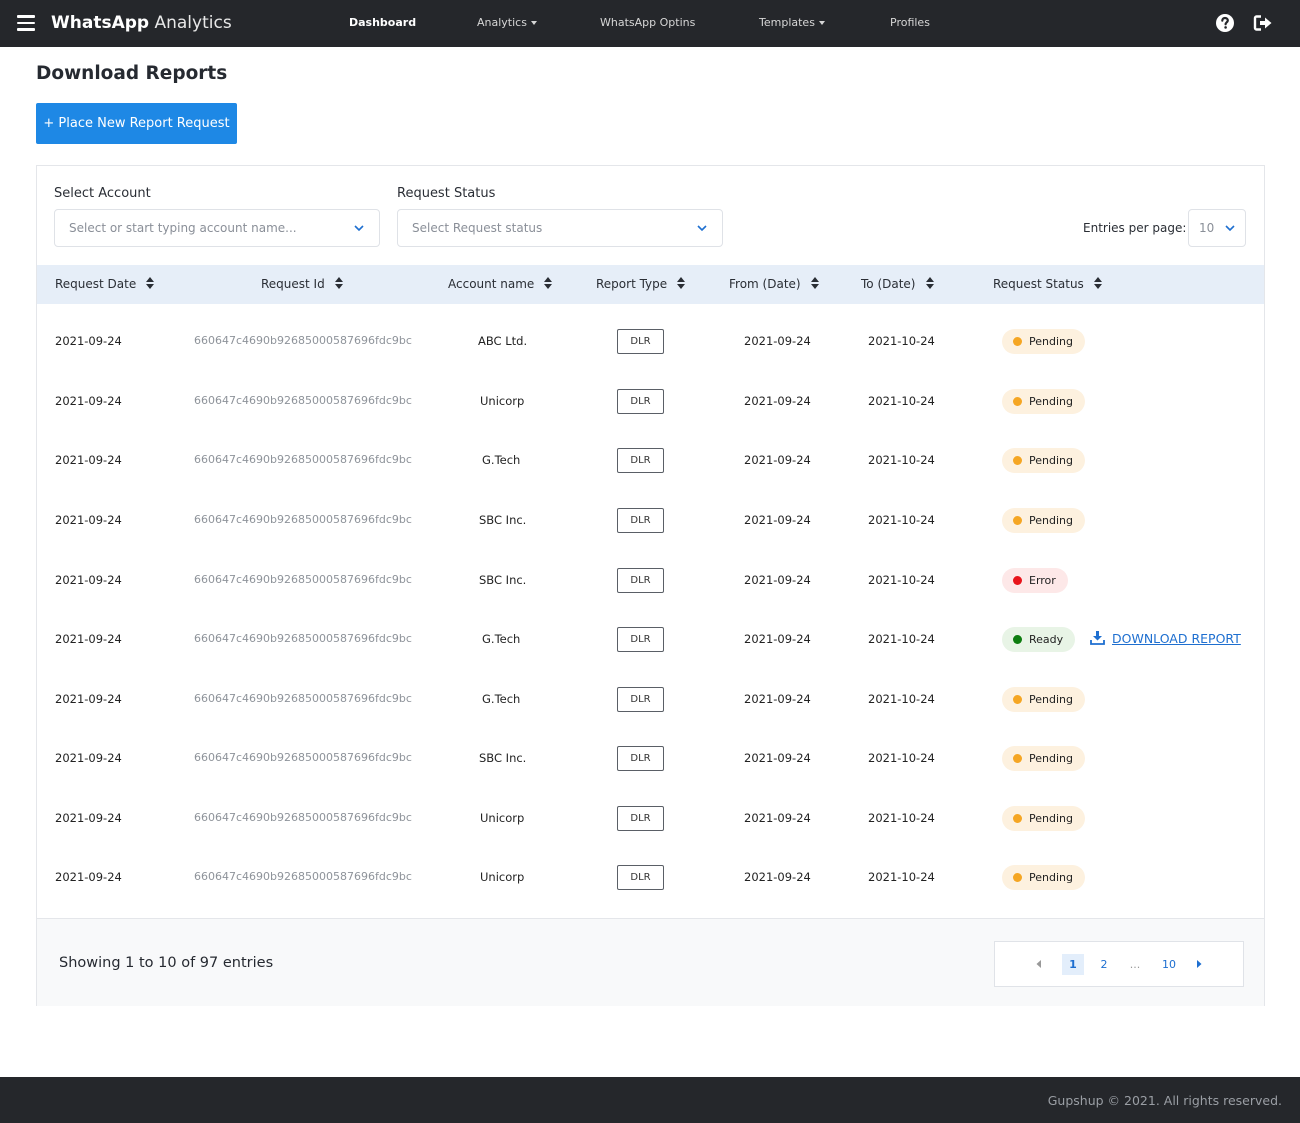  I want to click on nav-dashboard: Dashboard, so click(382, 23).